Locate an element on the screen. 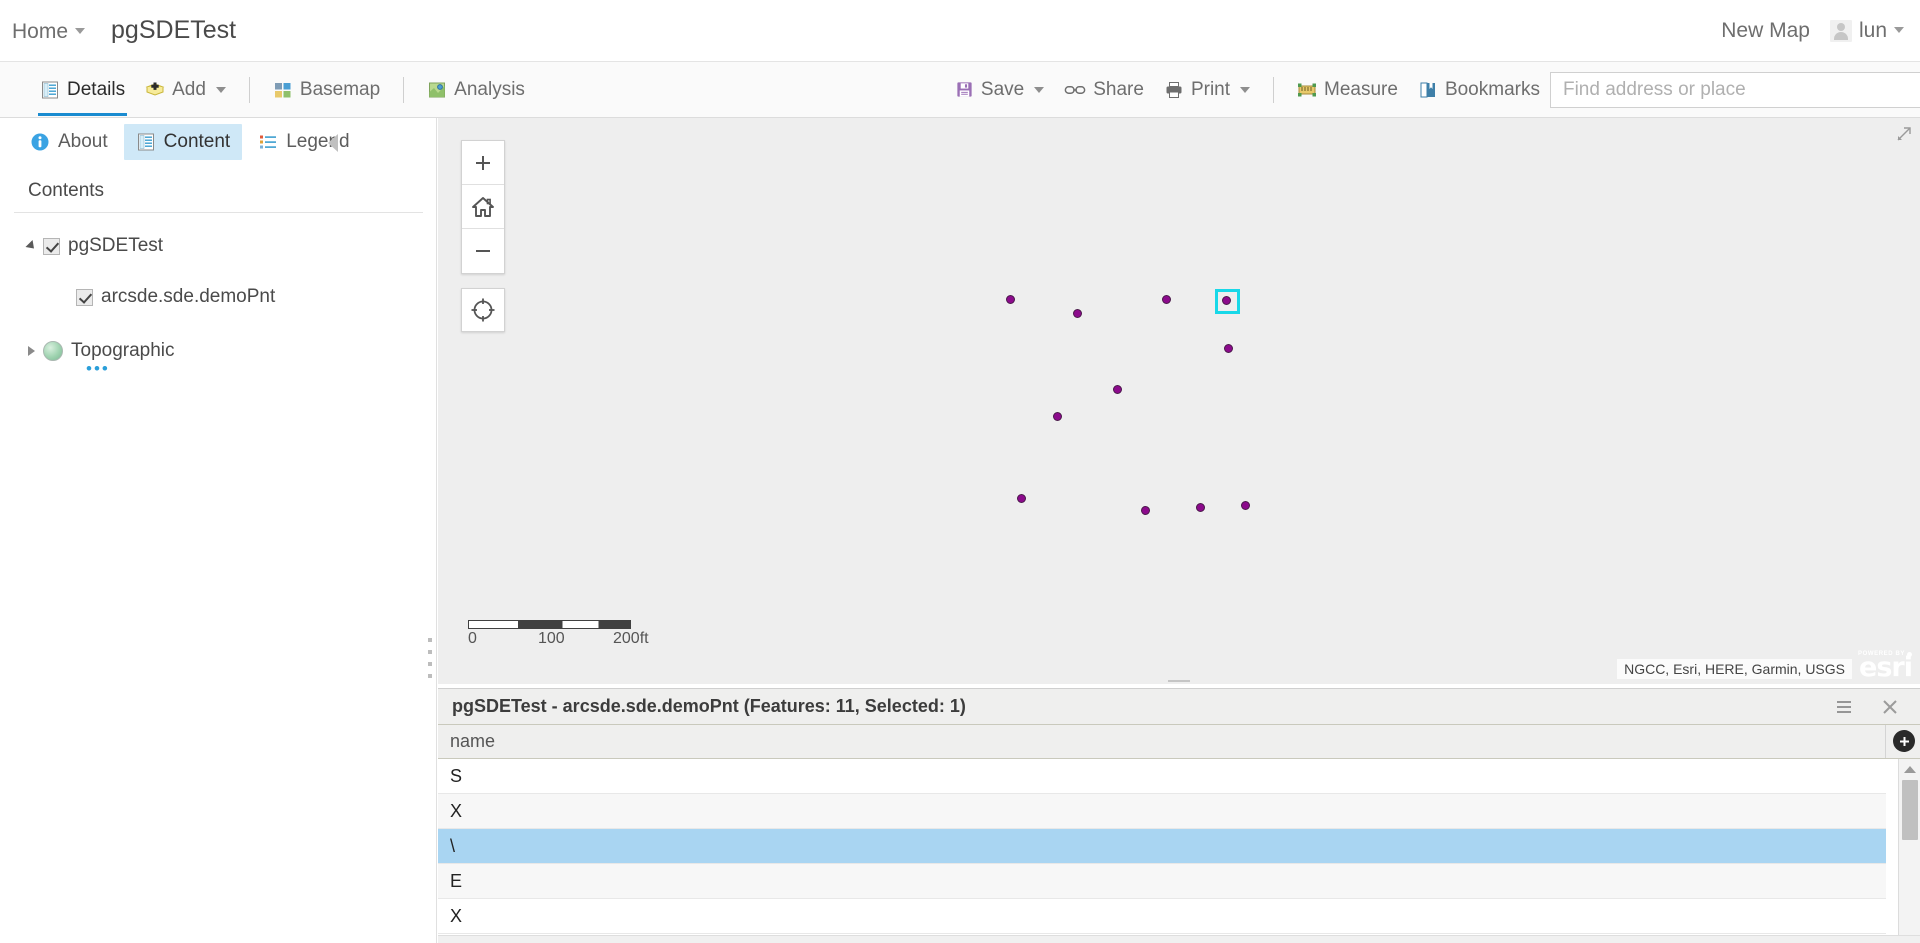  basemap-icon is located at coordinates (283, 90).